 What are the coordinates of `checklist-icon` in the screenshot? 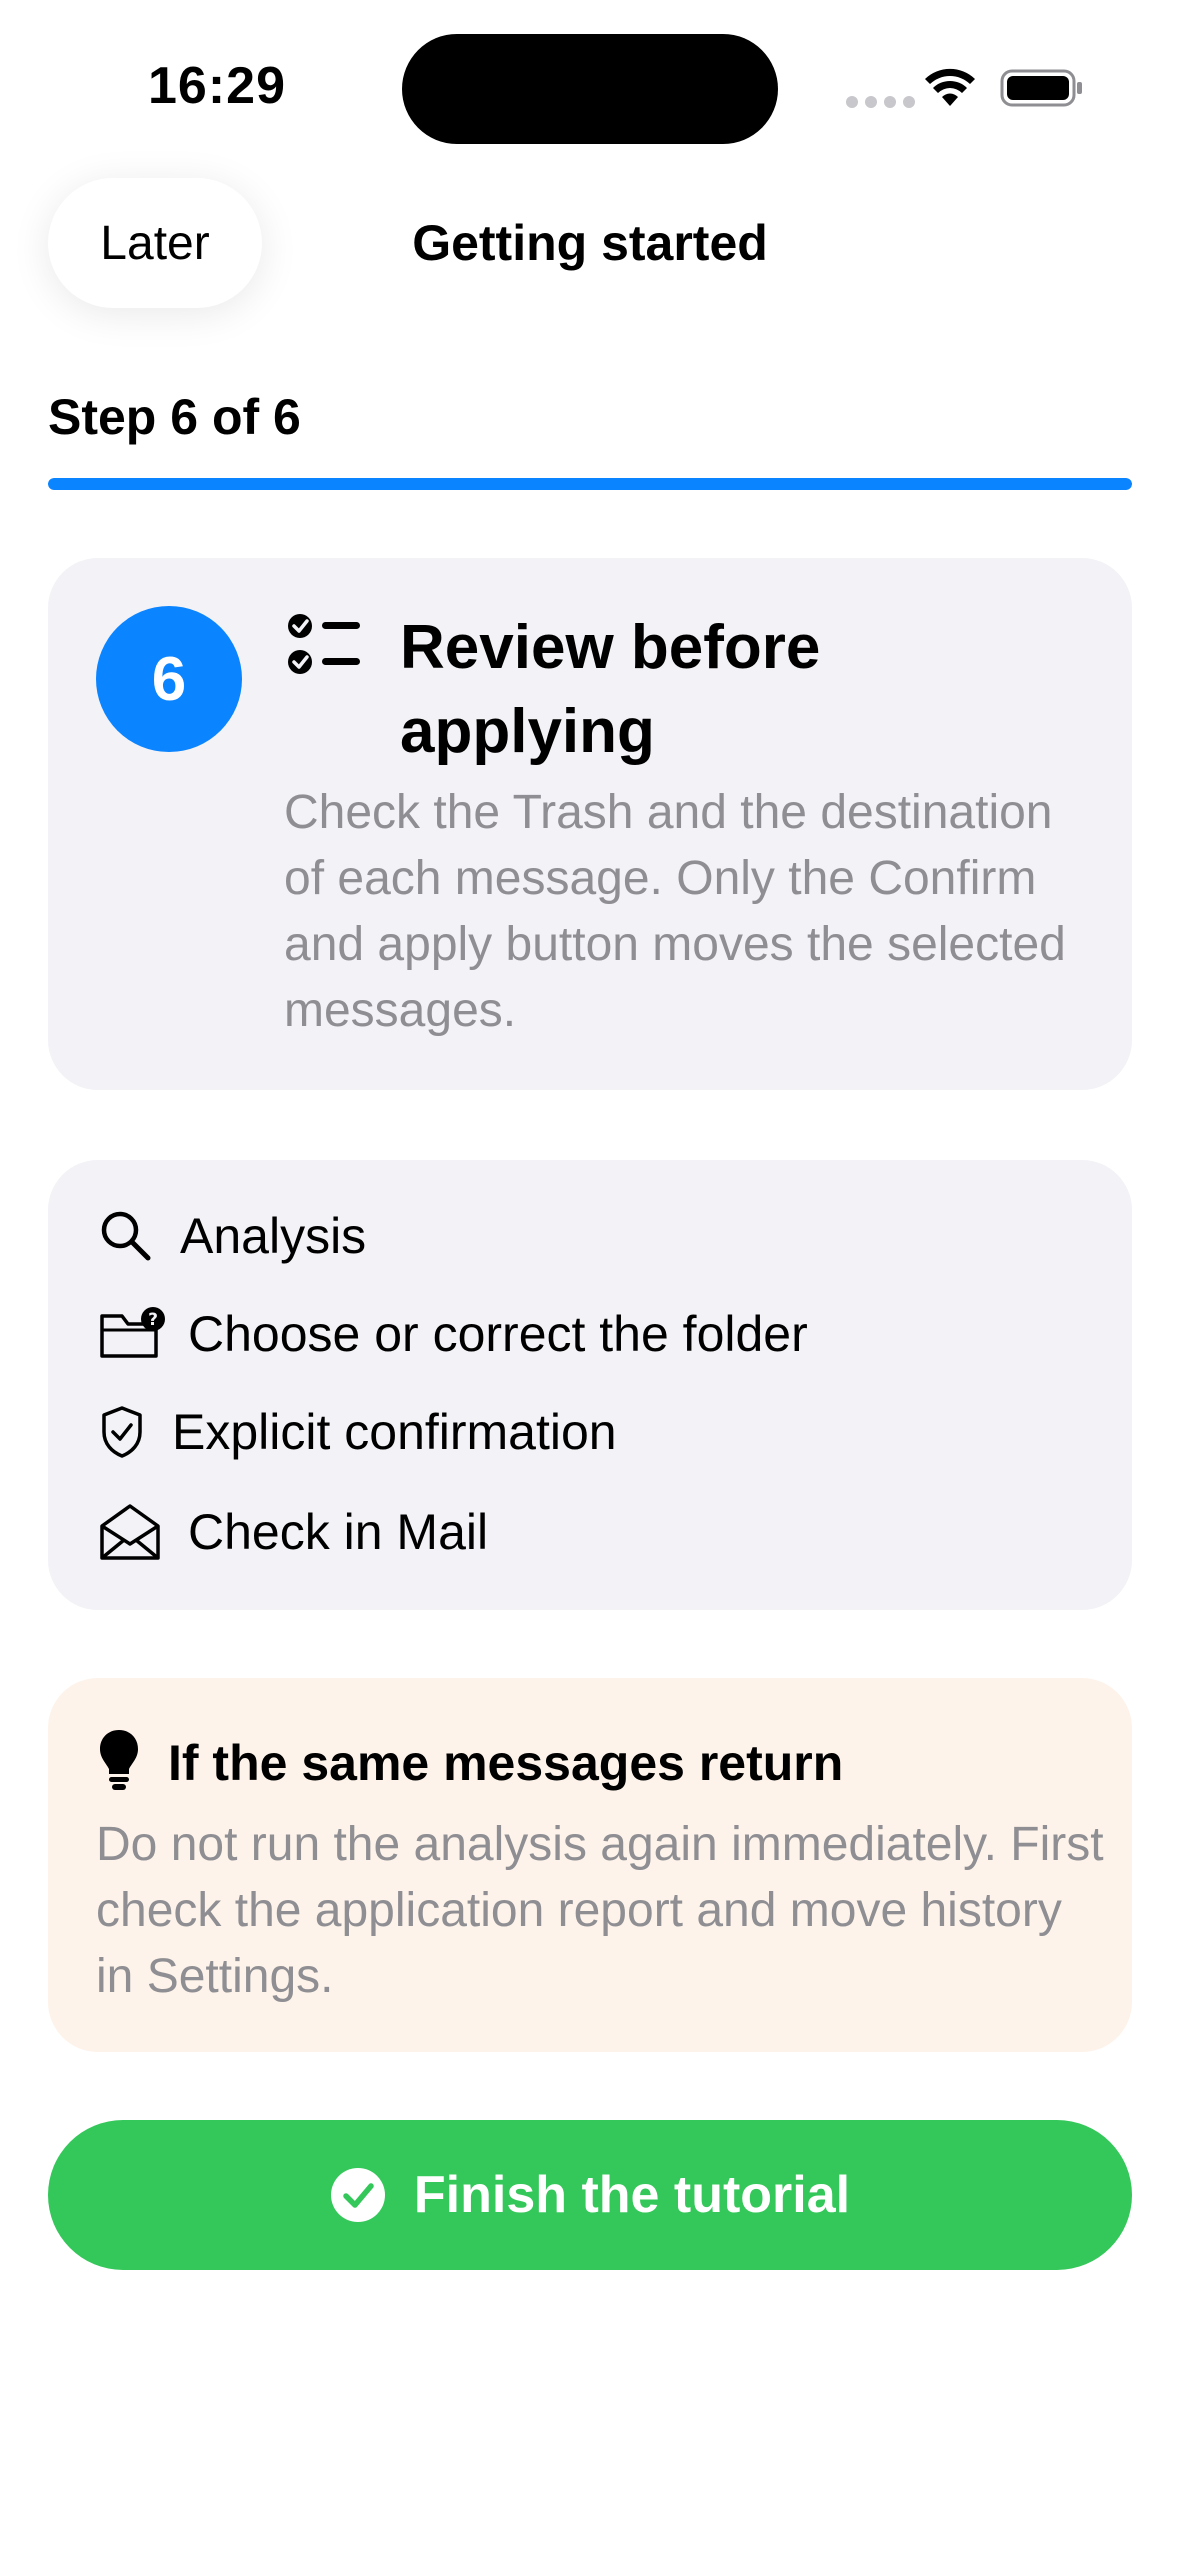 It's located at (324, 644).